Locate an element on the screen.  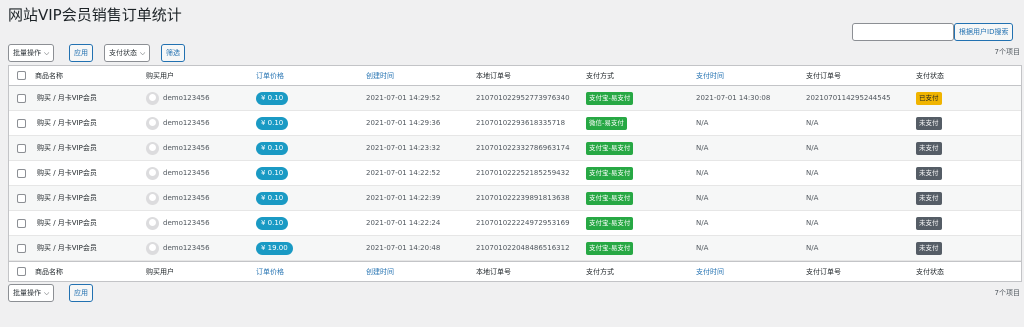
select-all-checkbox-bottom is located at coordinates (21, 271).